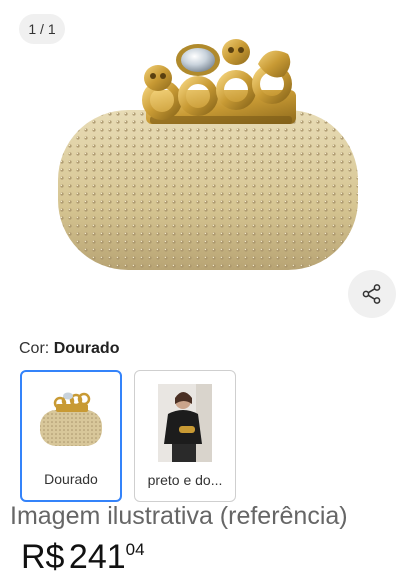 The image size is (415, 585). I want to click on image-caption: Imagem ilustrativa (referência), so click(179, 516).